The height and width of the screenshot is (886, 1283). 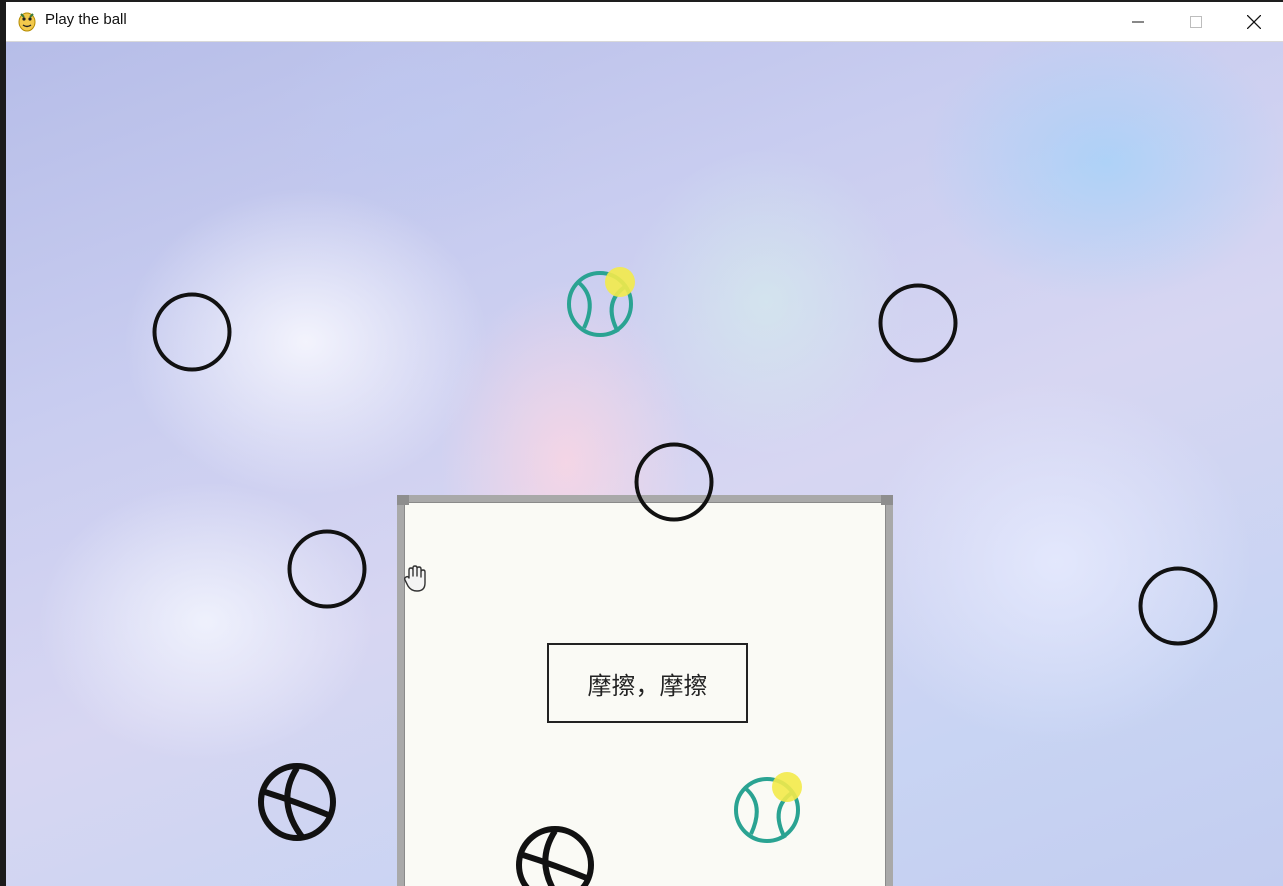 I want to click on close-button, so click(x=1254, y=21).